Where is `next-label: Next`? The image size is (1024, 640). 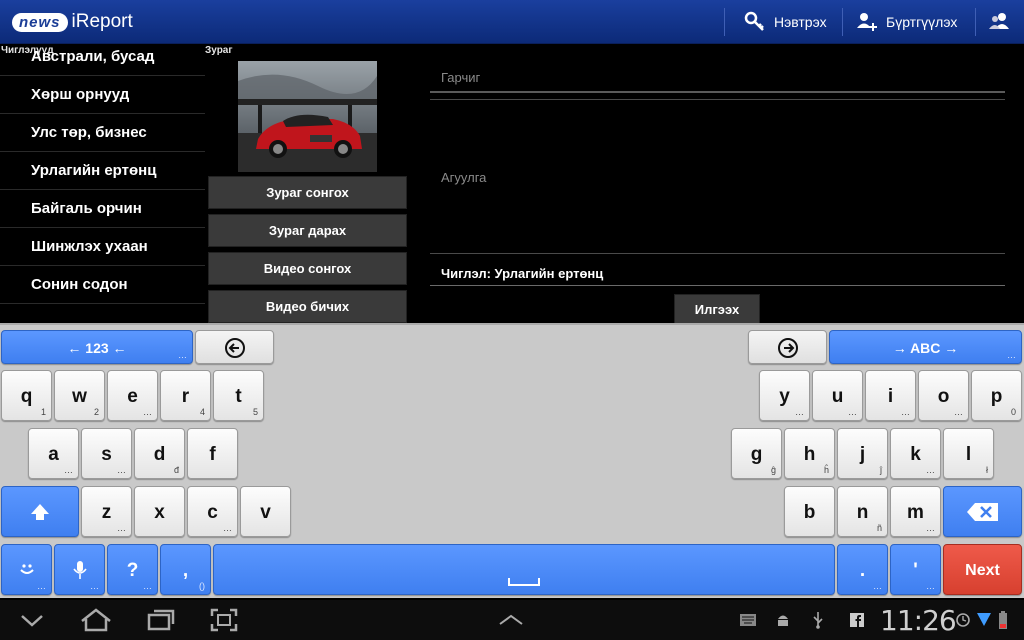 next-label: Next is located at coordinates (982, 570).